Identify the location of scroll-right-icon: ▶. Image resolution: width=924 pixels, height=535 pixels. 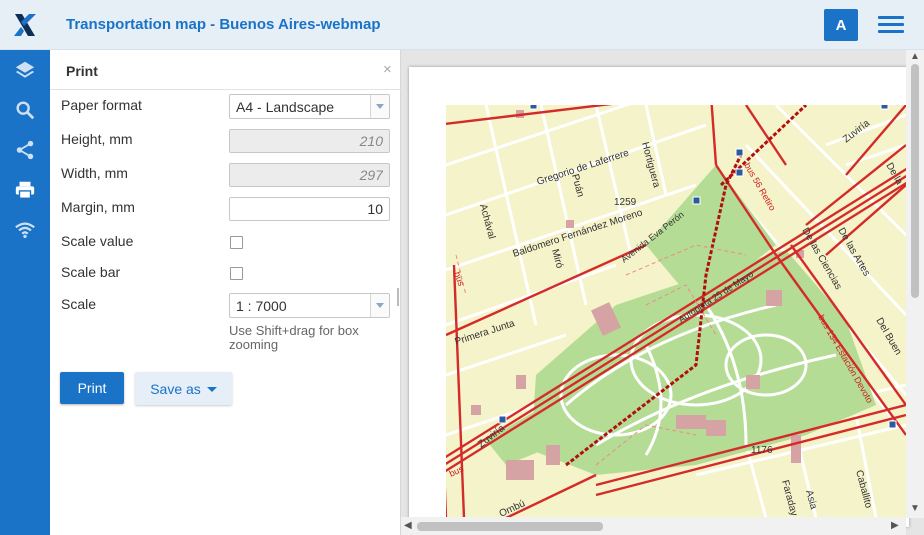
(895, 525).